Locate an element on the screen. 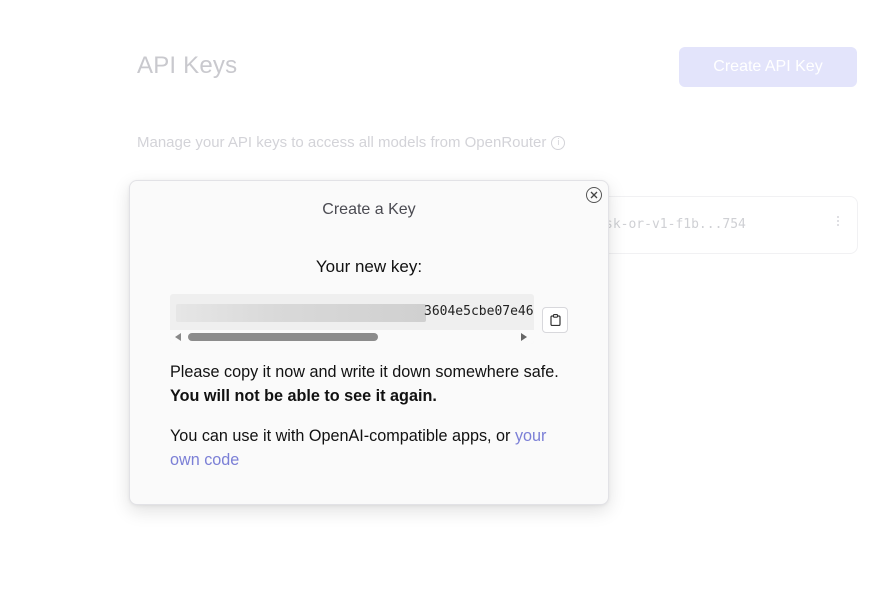 Image resolution: width=896 pixels, height=604 pixels. copy-key-button is located at coordinates (555, 320).